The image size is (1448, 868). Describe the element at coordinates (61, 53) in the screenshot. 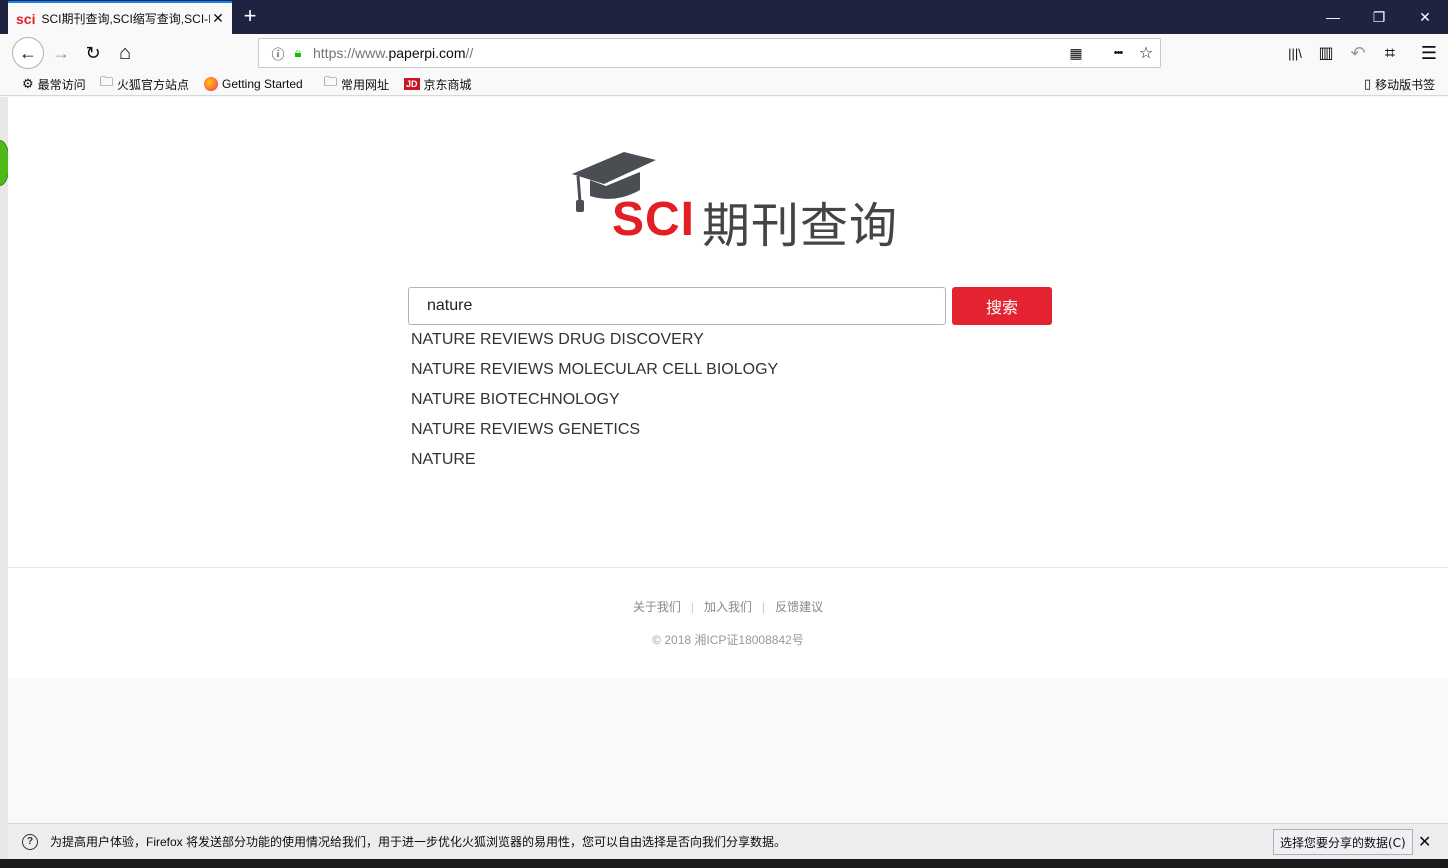

I see `forward-button: →` at that location.